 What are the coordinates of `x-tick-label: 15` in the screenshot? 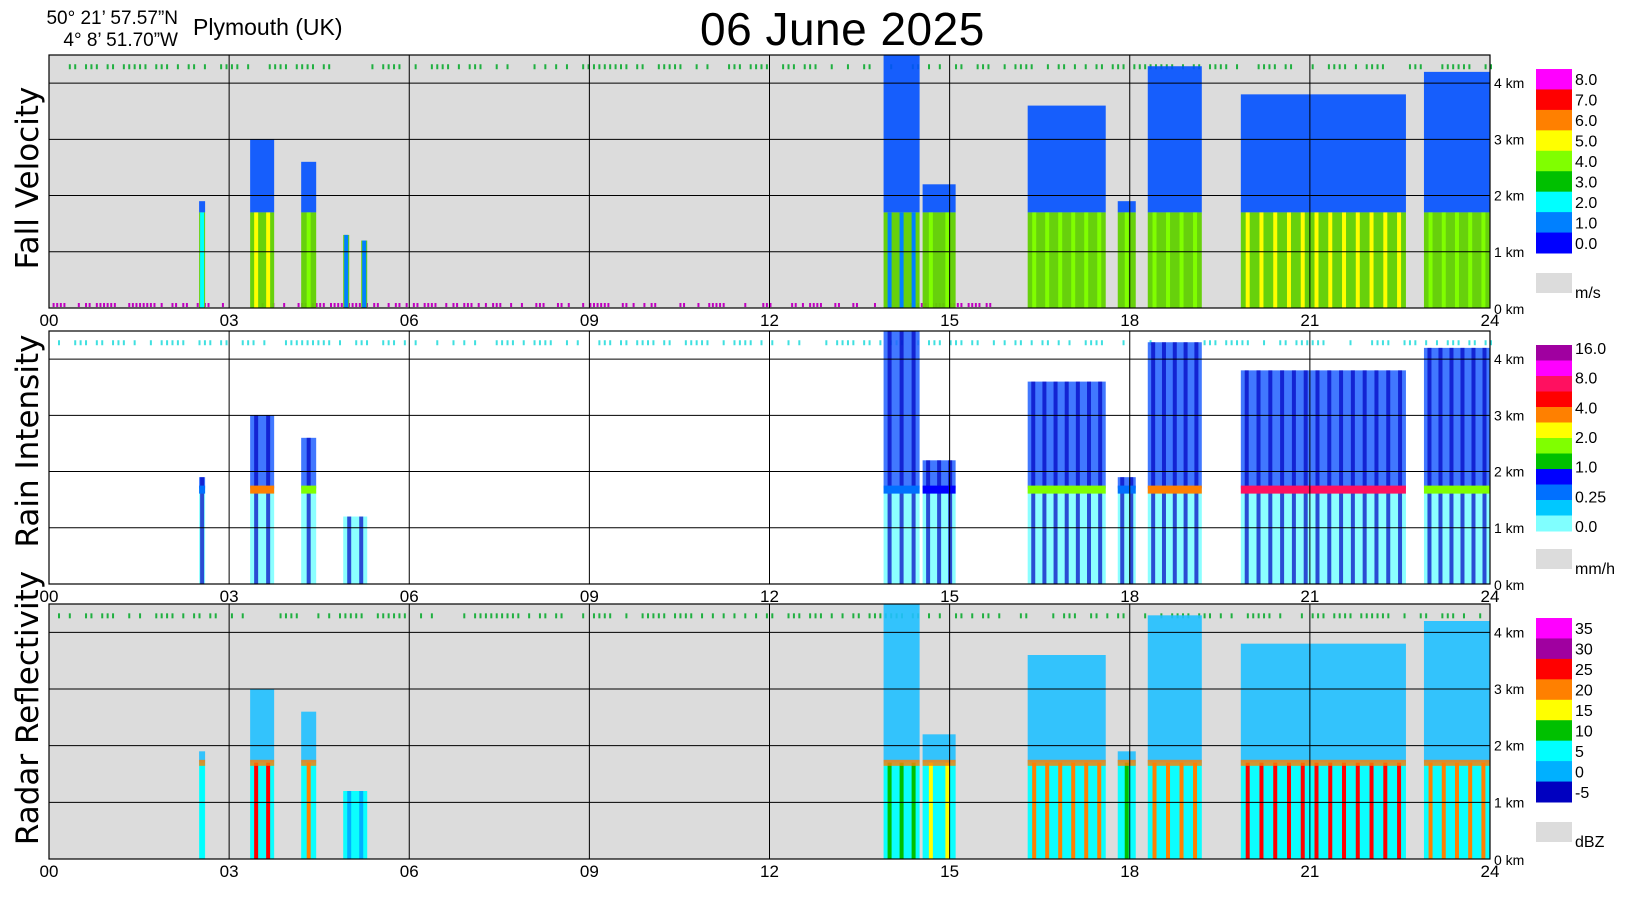 It's located at (949, 871).